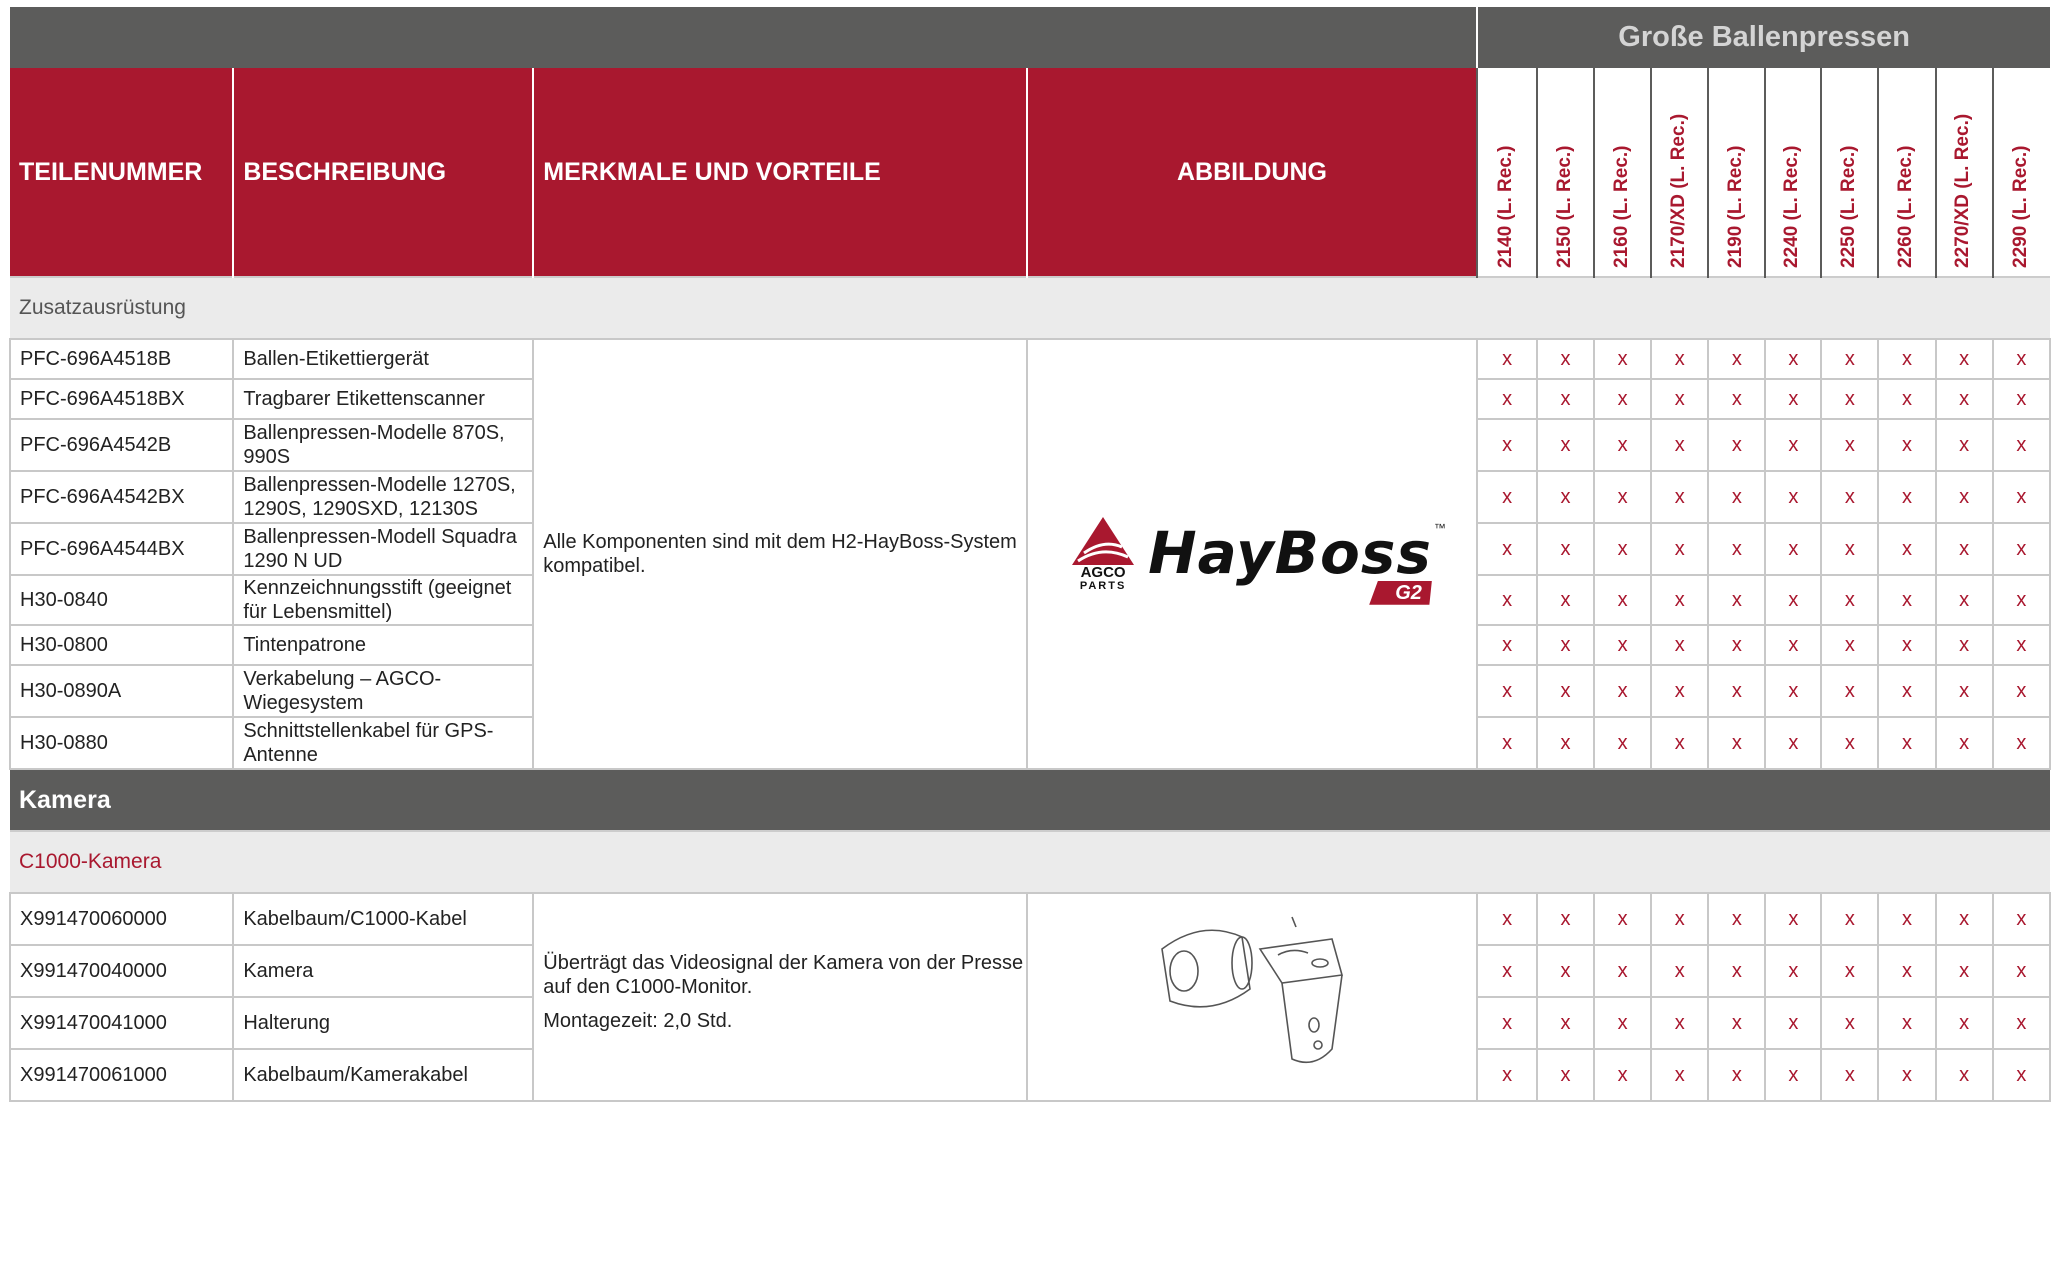 The image size is (2051, 1283). What do you see at coordinates (383, 549) in the screenshot?
I see `description: Ballenpressen-Modell Squadra 1290 N UD` at bounding box center [383, 549].